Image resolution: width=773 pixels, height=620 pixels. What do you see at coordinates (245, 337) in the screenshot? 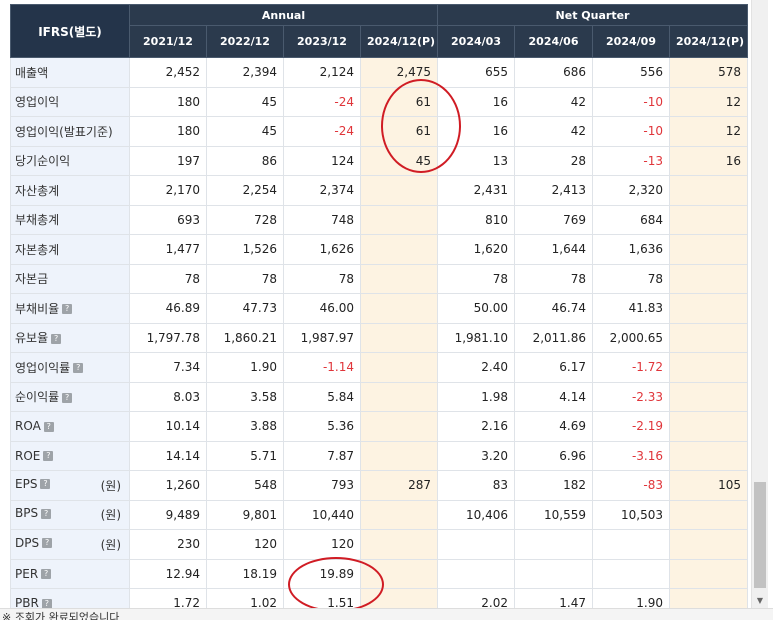
I see `table-cell: 1,860.21` at bounding box center [245, 337].